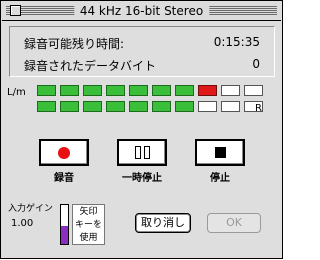  What do you see at coordinates (22, 223) in the screenshot?
I see `input-gain-value: 1.00` at bounding box center [22, 223].